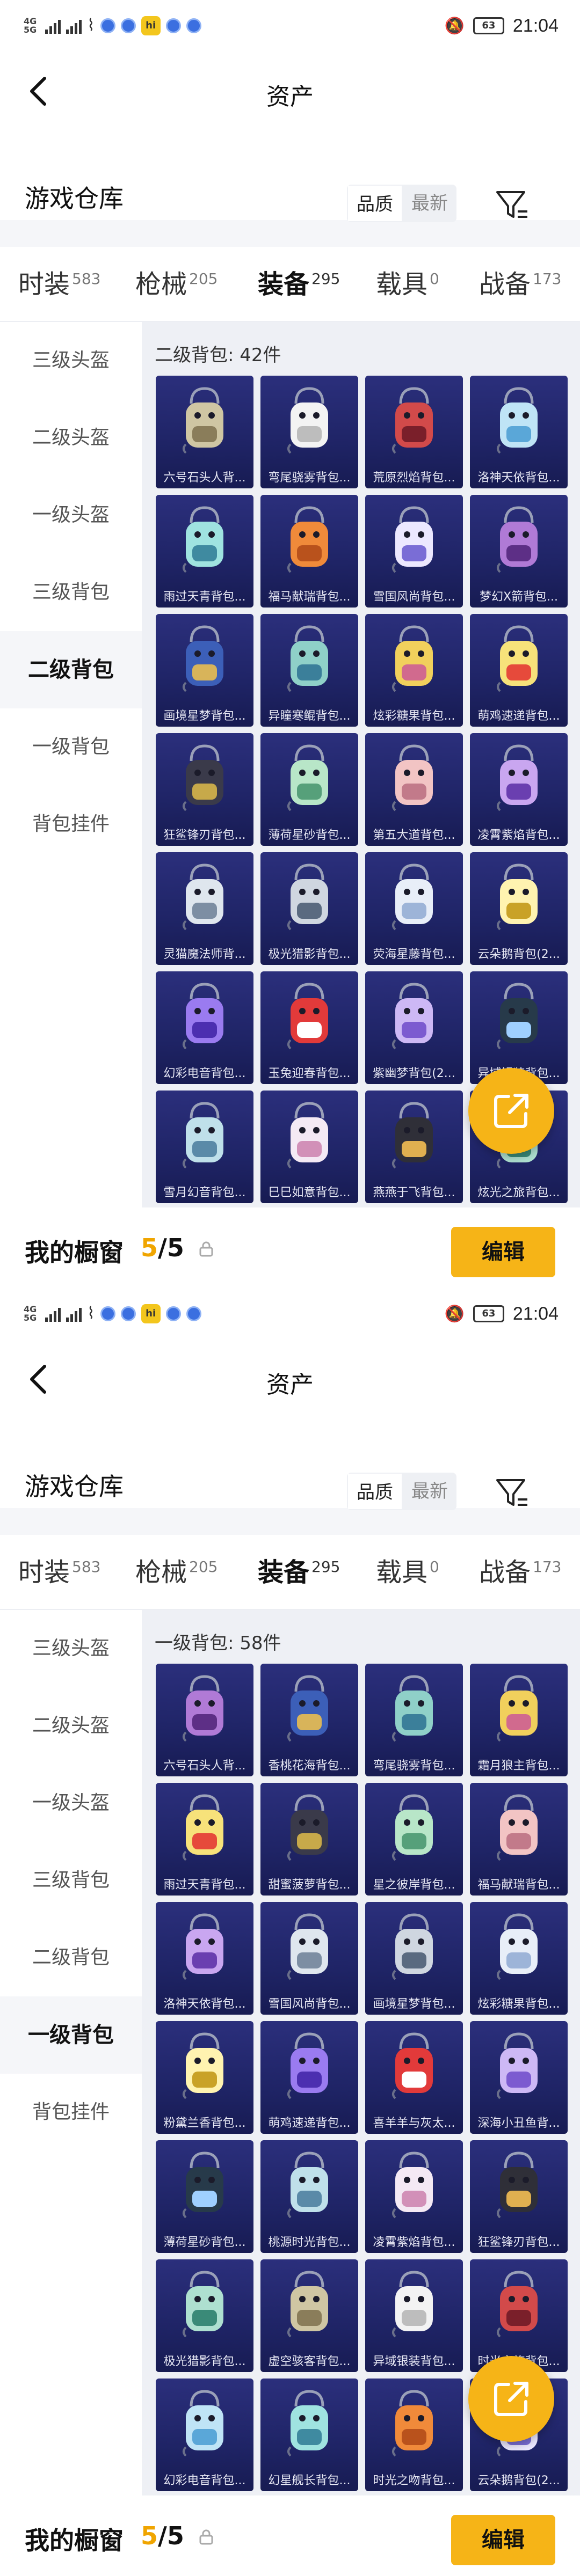  I want to click on tab-count-badge: 205, so click(203, 279).